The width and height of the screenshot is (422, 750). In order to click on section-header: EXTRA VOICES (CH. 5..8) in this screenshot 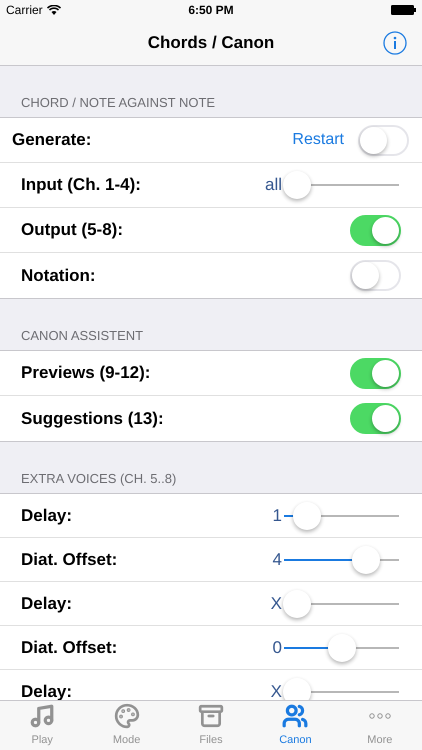, I will do `click(98, 478)`.